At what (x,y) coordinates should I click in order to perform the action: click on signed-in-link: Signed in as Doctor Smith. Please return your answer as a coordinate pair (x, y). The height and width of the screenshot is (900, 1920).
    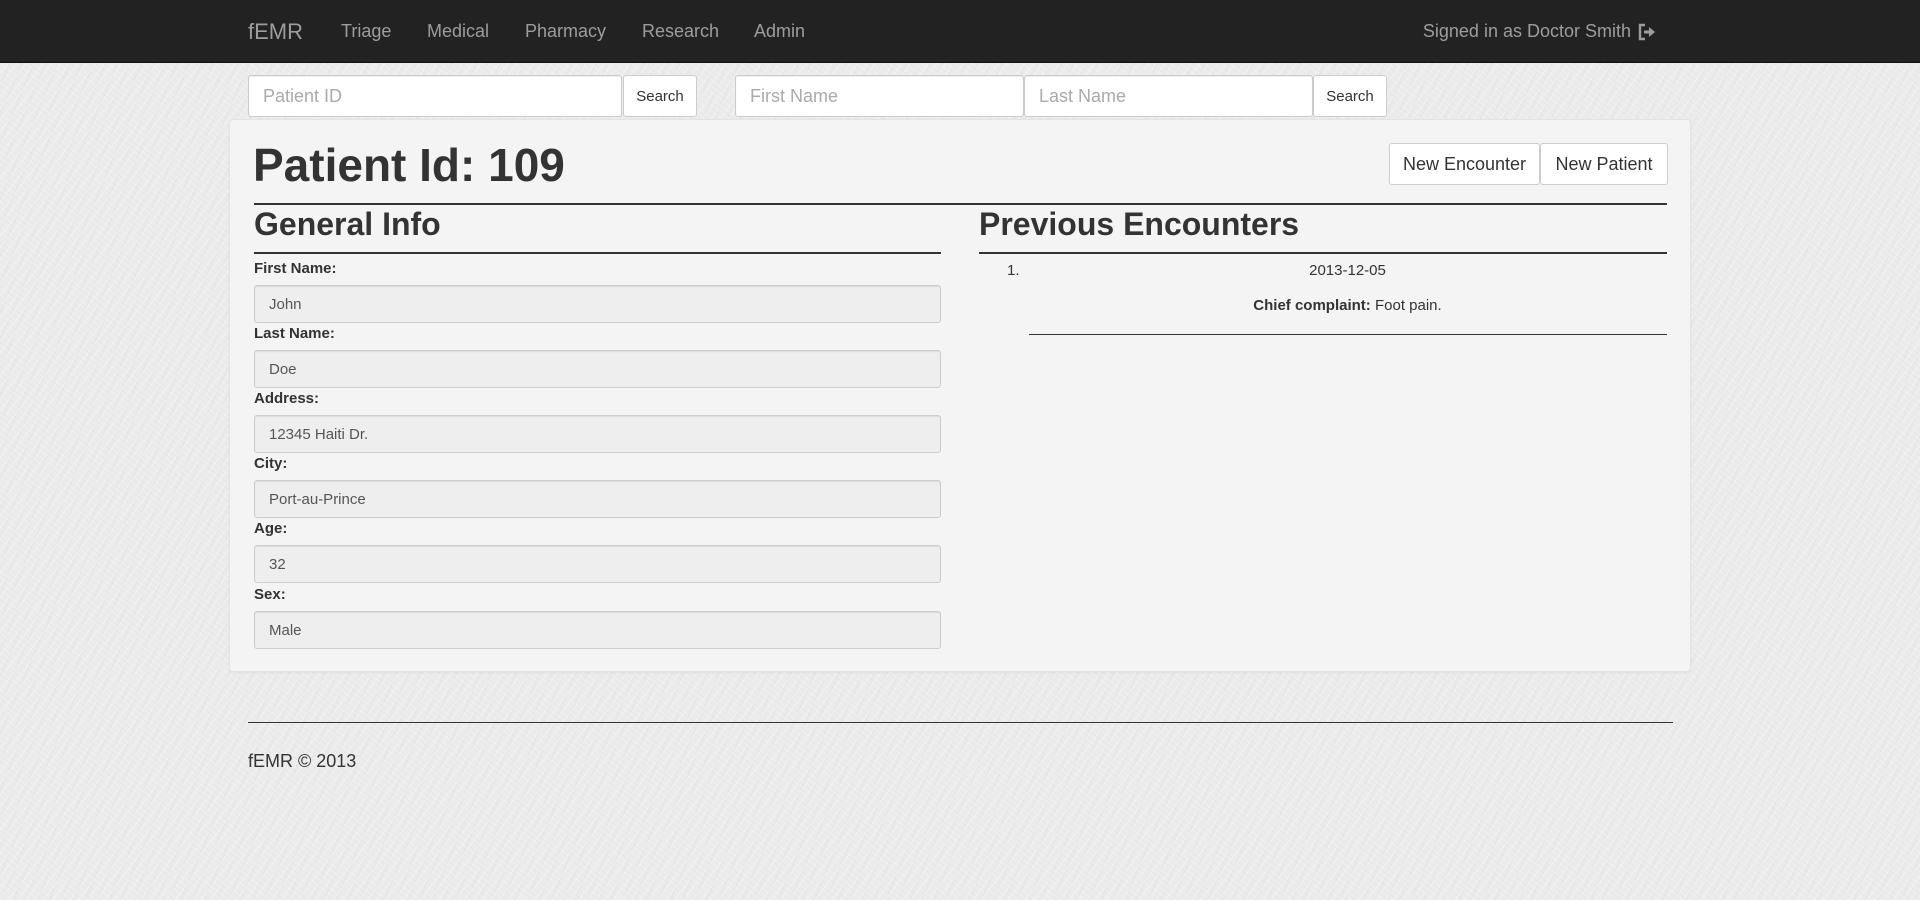
    Looking at the image, I should click on (1540, 31).